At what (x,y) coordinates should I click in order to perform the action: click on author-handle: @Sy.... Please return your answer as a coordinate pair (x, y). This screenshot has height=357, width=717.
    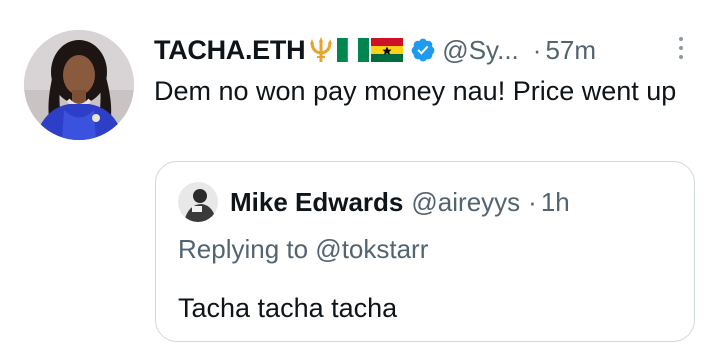
    Looking at the image, I should click on (480, 50).